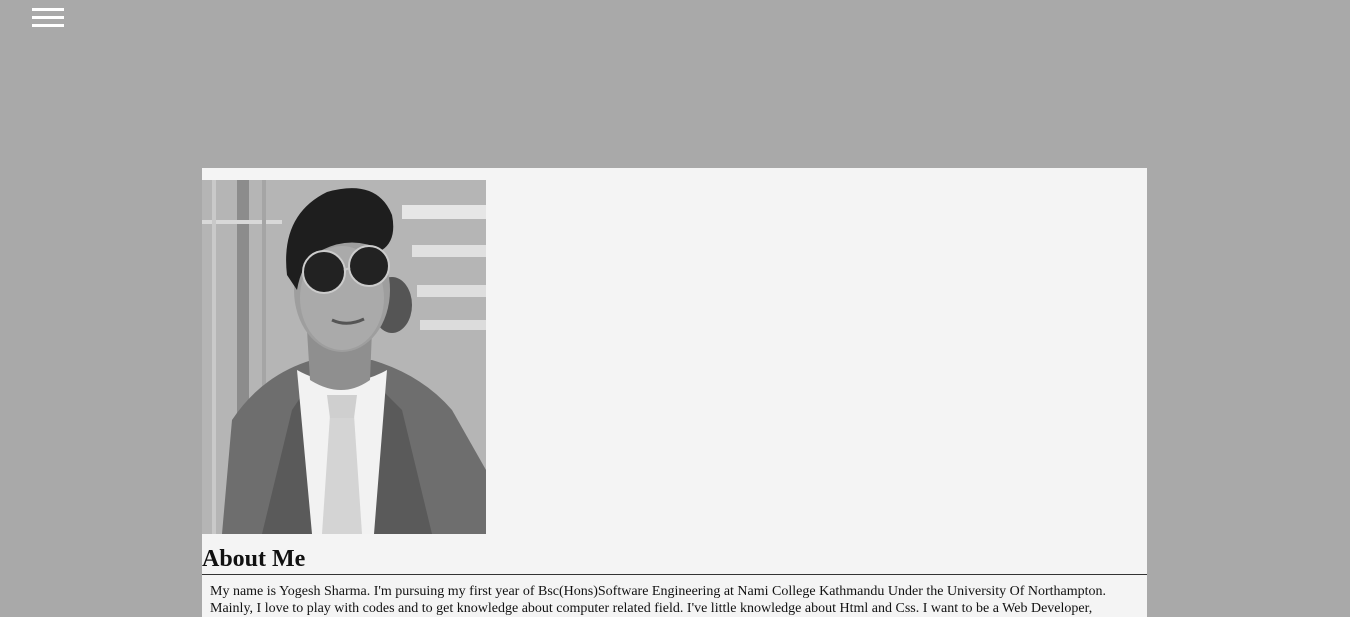 The image size is (1350, 617). Describe the element at coordinates (48, 9) in the screenshot. I see `menu-bar-top` at that location.